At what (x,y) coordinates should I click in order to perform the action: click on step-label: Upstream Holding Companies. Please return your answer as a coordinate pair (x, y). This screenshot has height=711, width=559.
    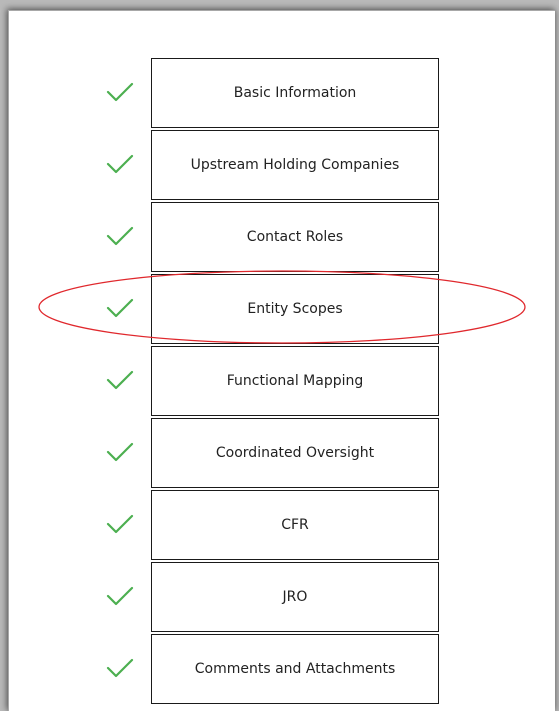
    Looking at the image, I should click on (295, 165).